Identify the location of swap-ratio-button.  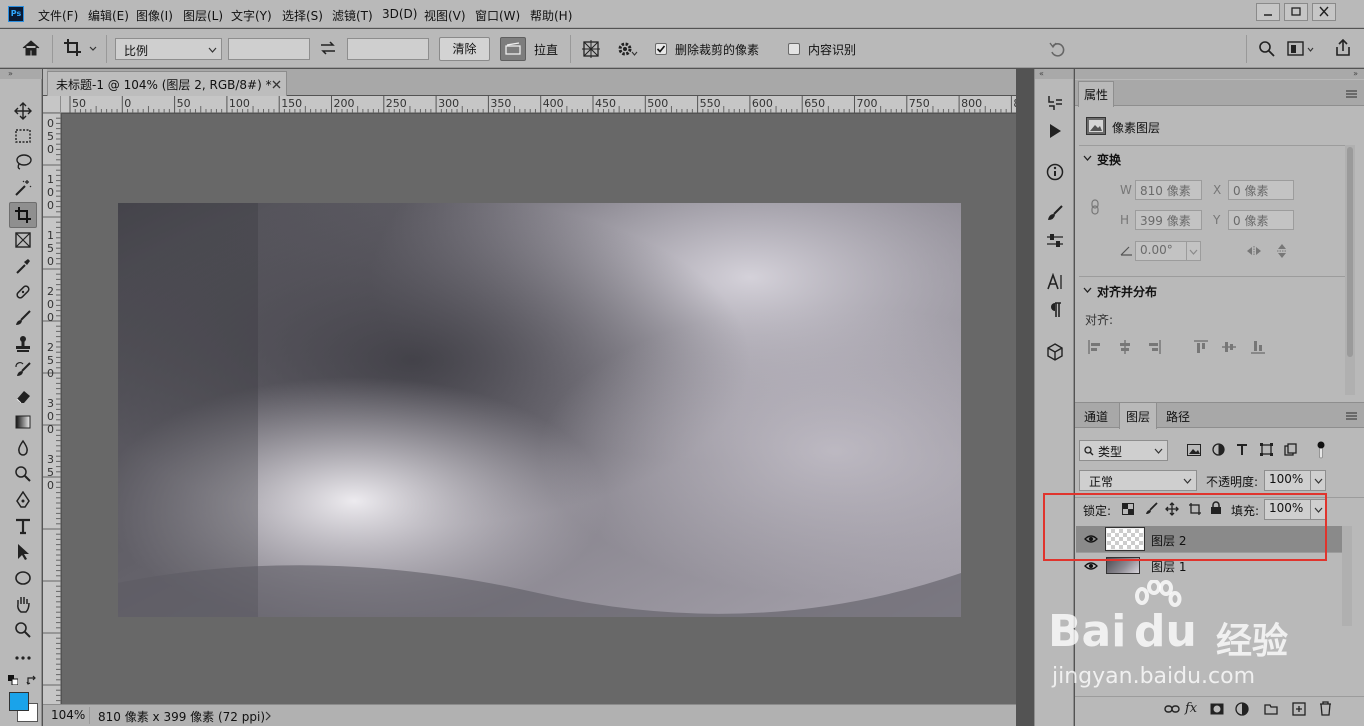
(328, 48).